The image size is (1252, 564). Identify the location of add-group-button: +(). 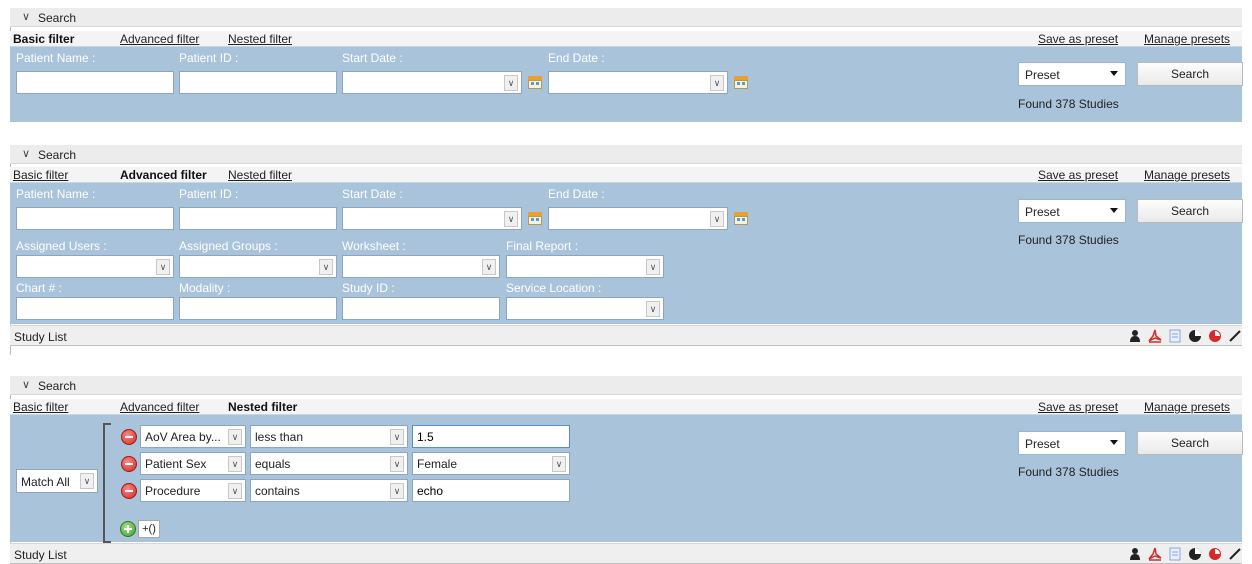
(149, 529).